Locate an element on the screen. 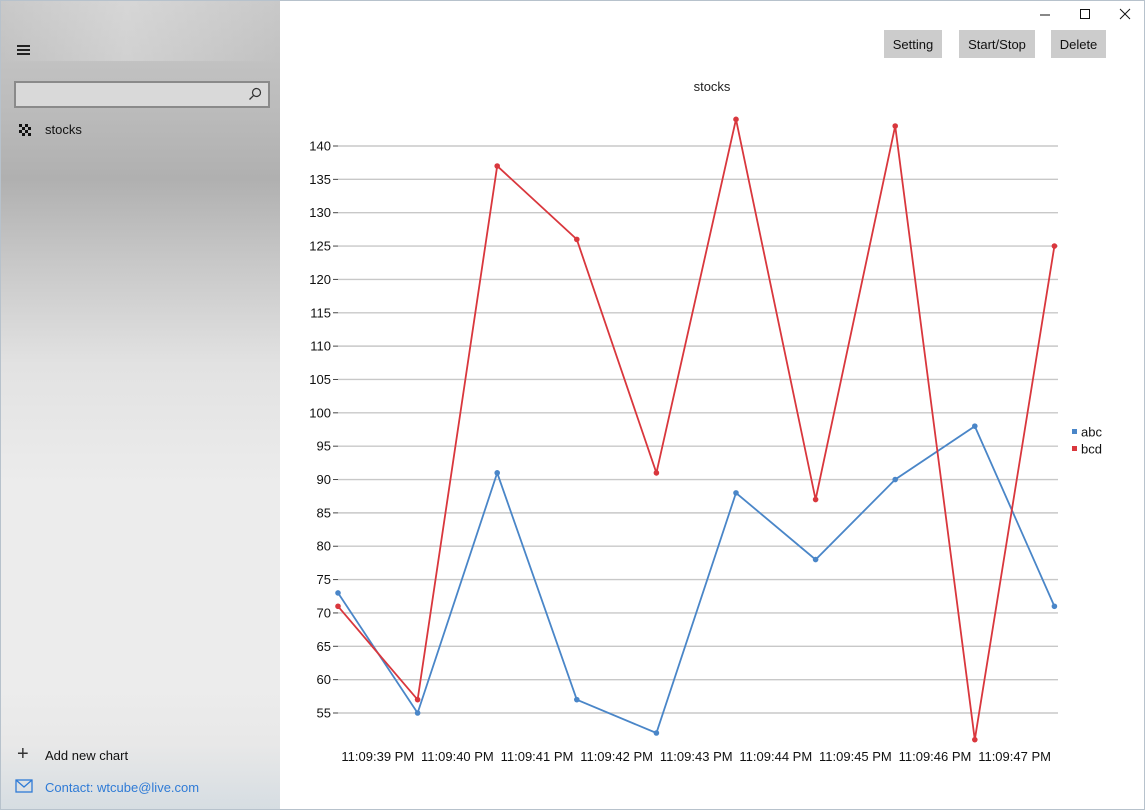  legend-swatch-abc is located at coordinates (1074, 431).